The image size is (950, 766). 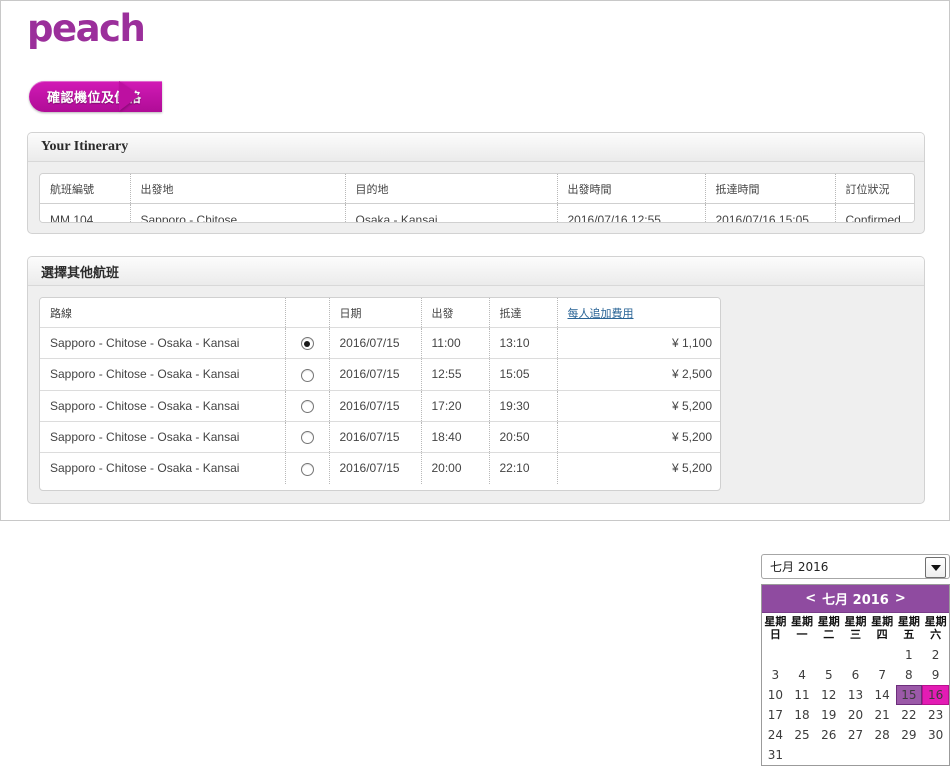 What do you see at coordinates (454, 374) in the screenshot?
I see `cell-depart: 12:55` at bounding box center [454, 374].